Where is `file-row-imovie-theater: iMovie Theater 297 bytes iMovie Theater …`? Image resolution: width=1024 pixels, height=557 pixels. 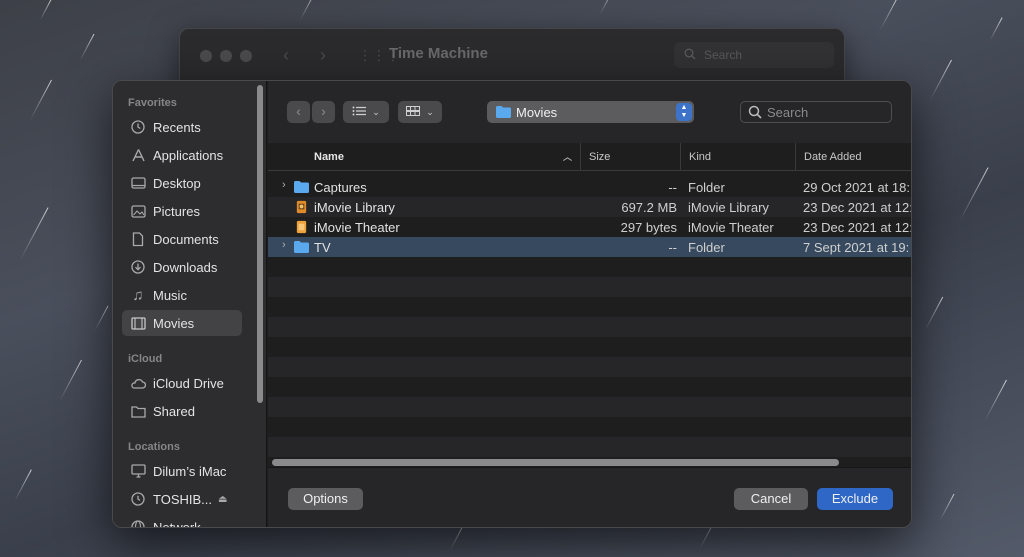 file-row-imovie-theater: iMovie Theater 297 bytes iMovie Theater … is located at coordinates (589, 227).